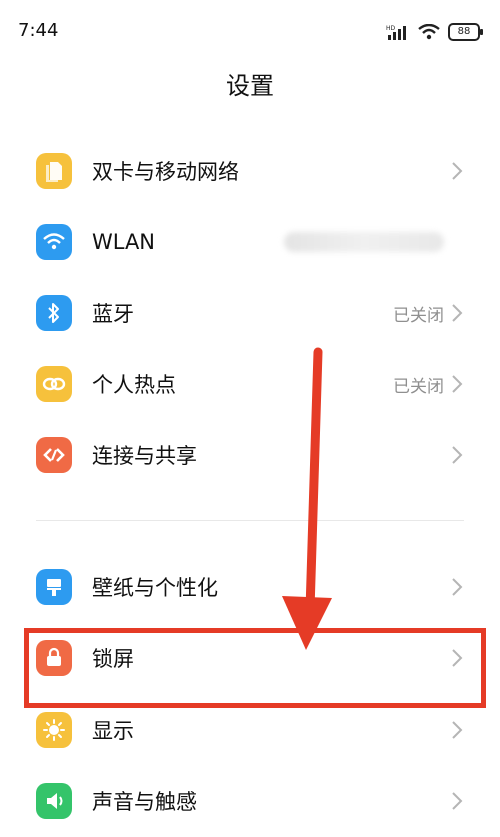  I want to click on status-icons: HD 88, so click(434, 32).